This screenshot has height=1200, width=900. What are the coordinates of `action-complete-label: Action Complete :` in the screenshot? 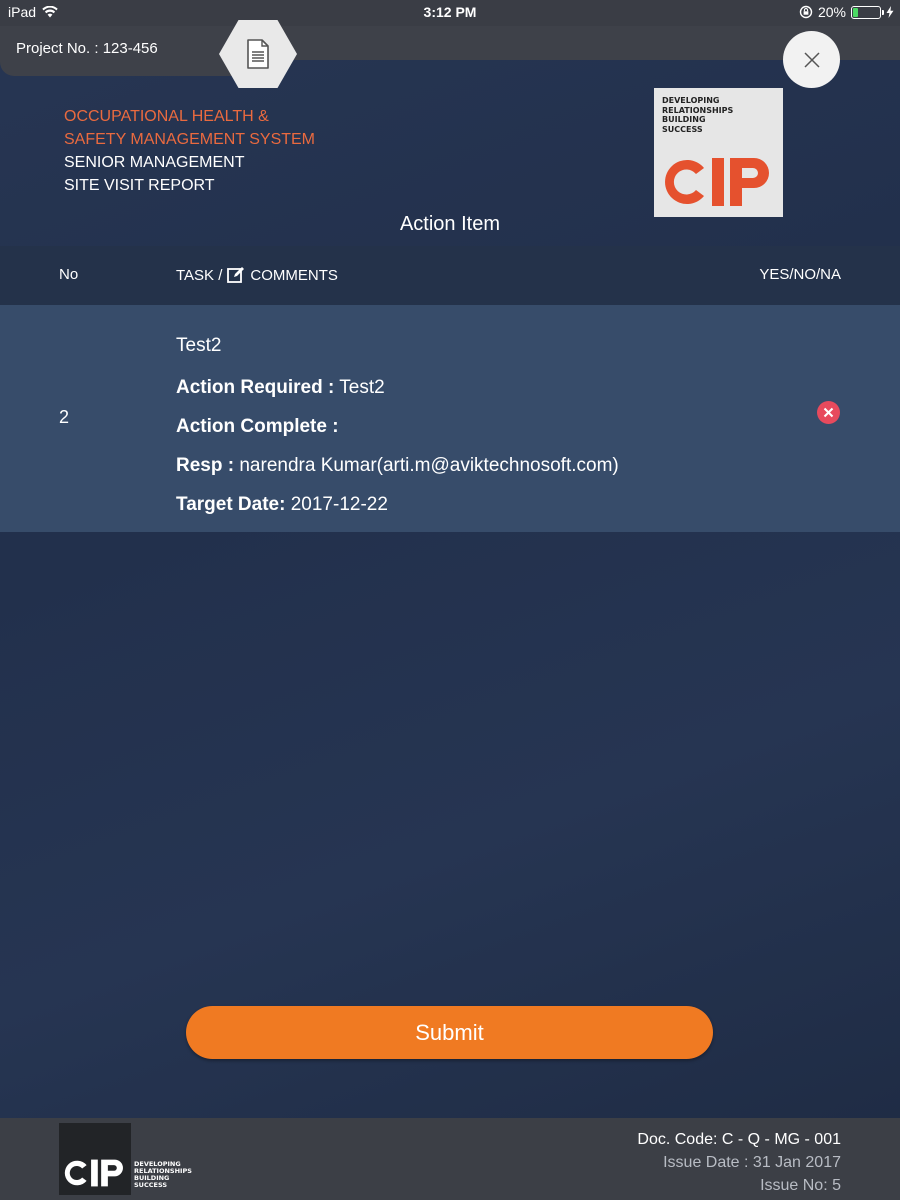 It's located at (257, 426).